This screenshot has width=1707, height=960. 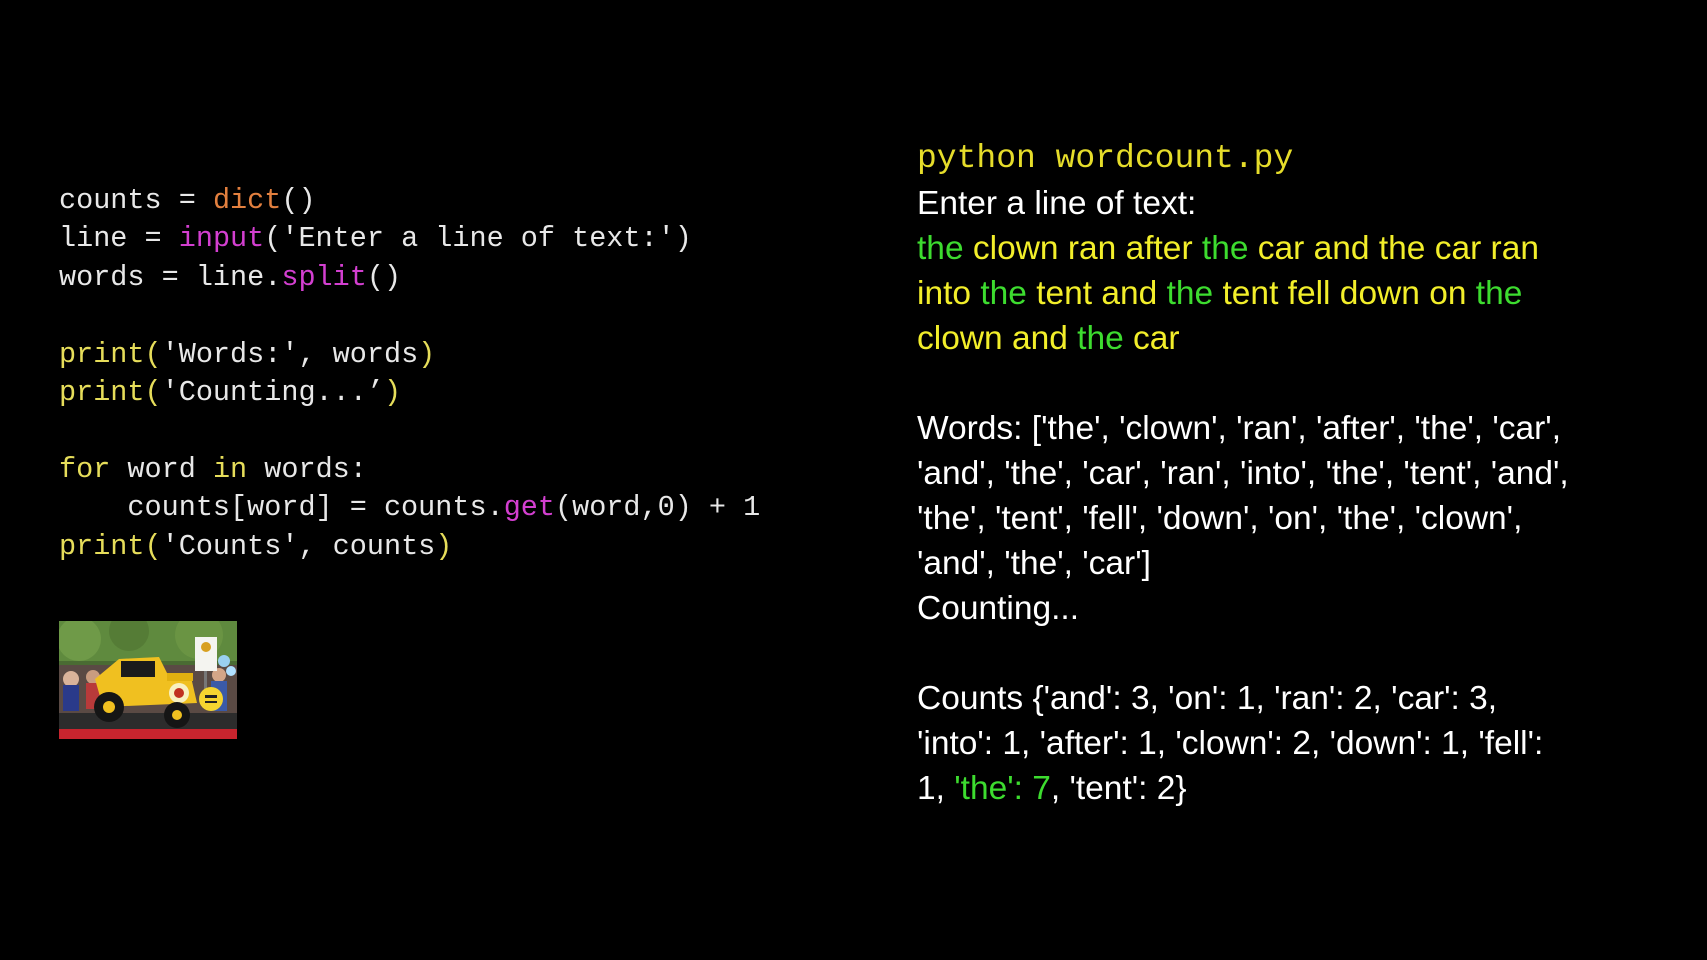 I want to click on console-counts-line: 1, 'the': 7, 'tent': 2}, so click(x=1297, y=788).